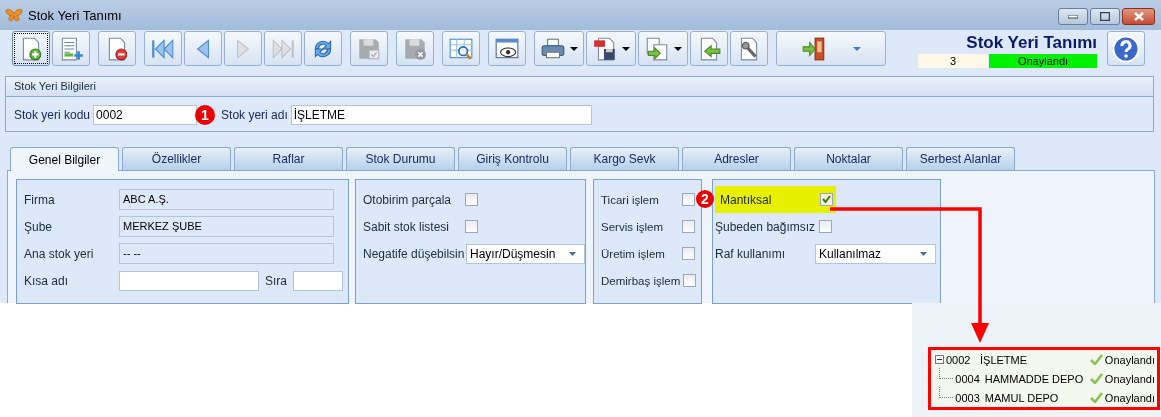 This screenshot has width=1161, height=417. What do you see at coordinates (47, 280) in the screenshot?
I see `field-label: Kısa adı` at bounding box center [47, 280].